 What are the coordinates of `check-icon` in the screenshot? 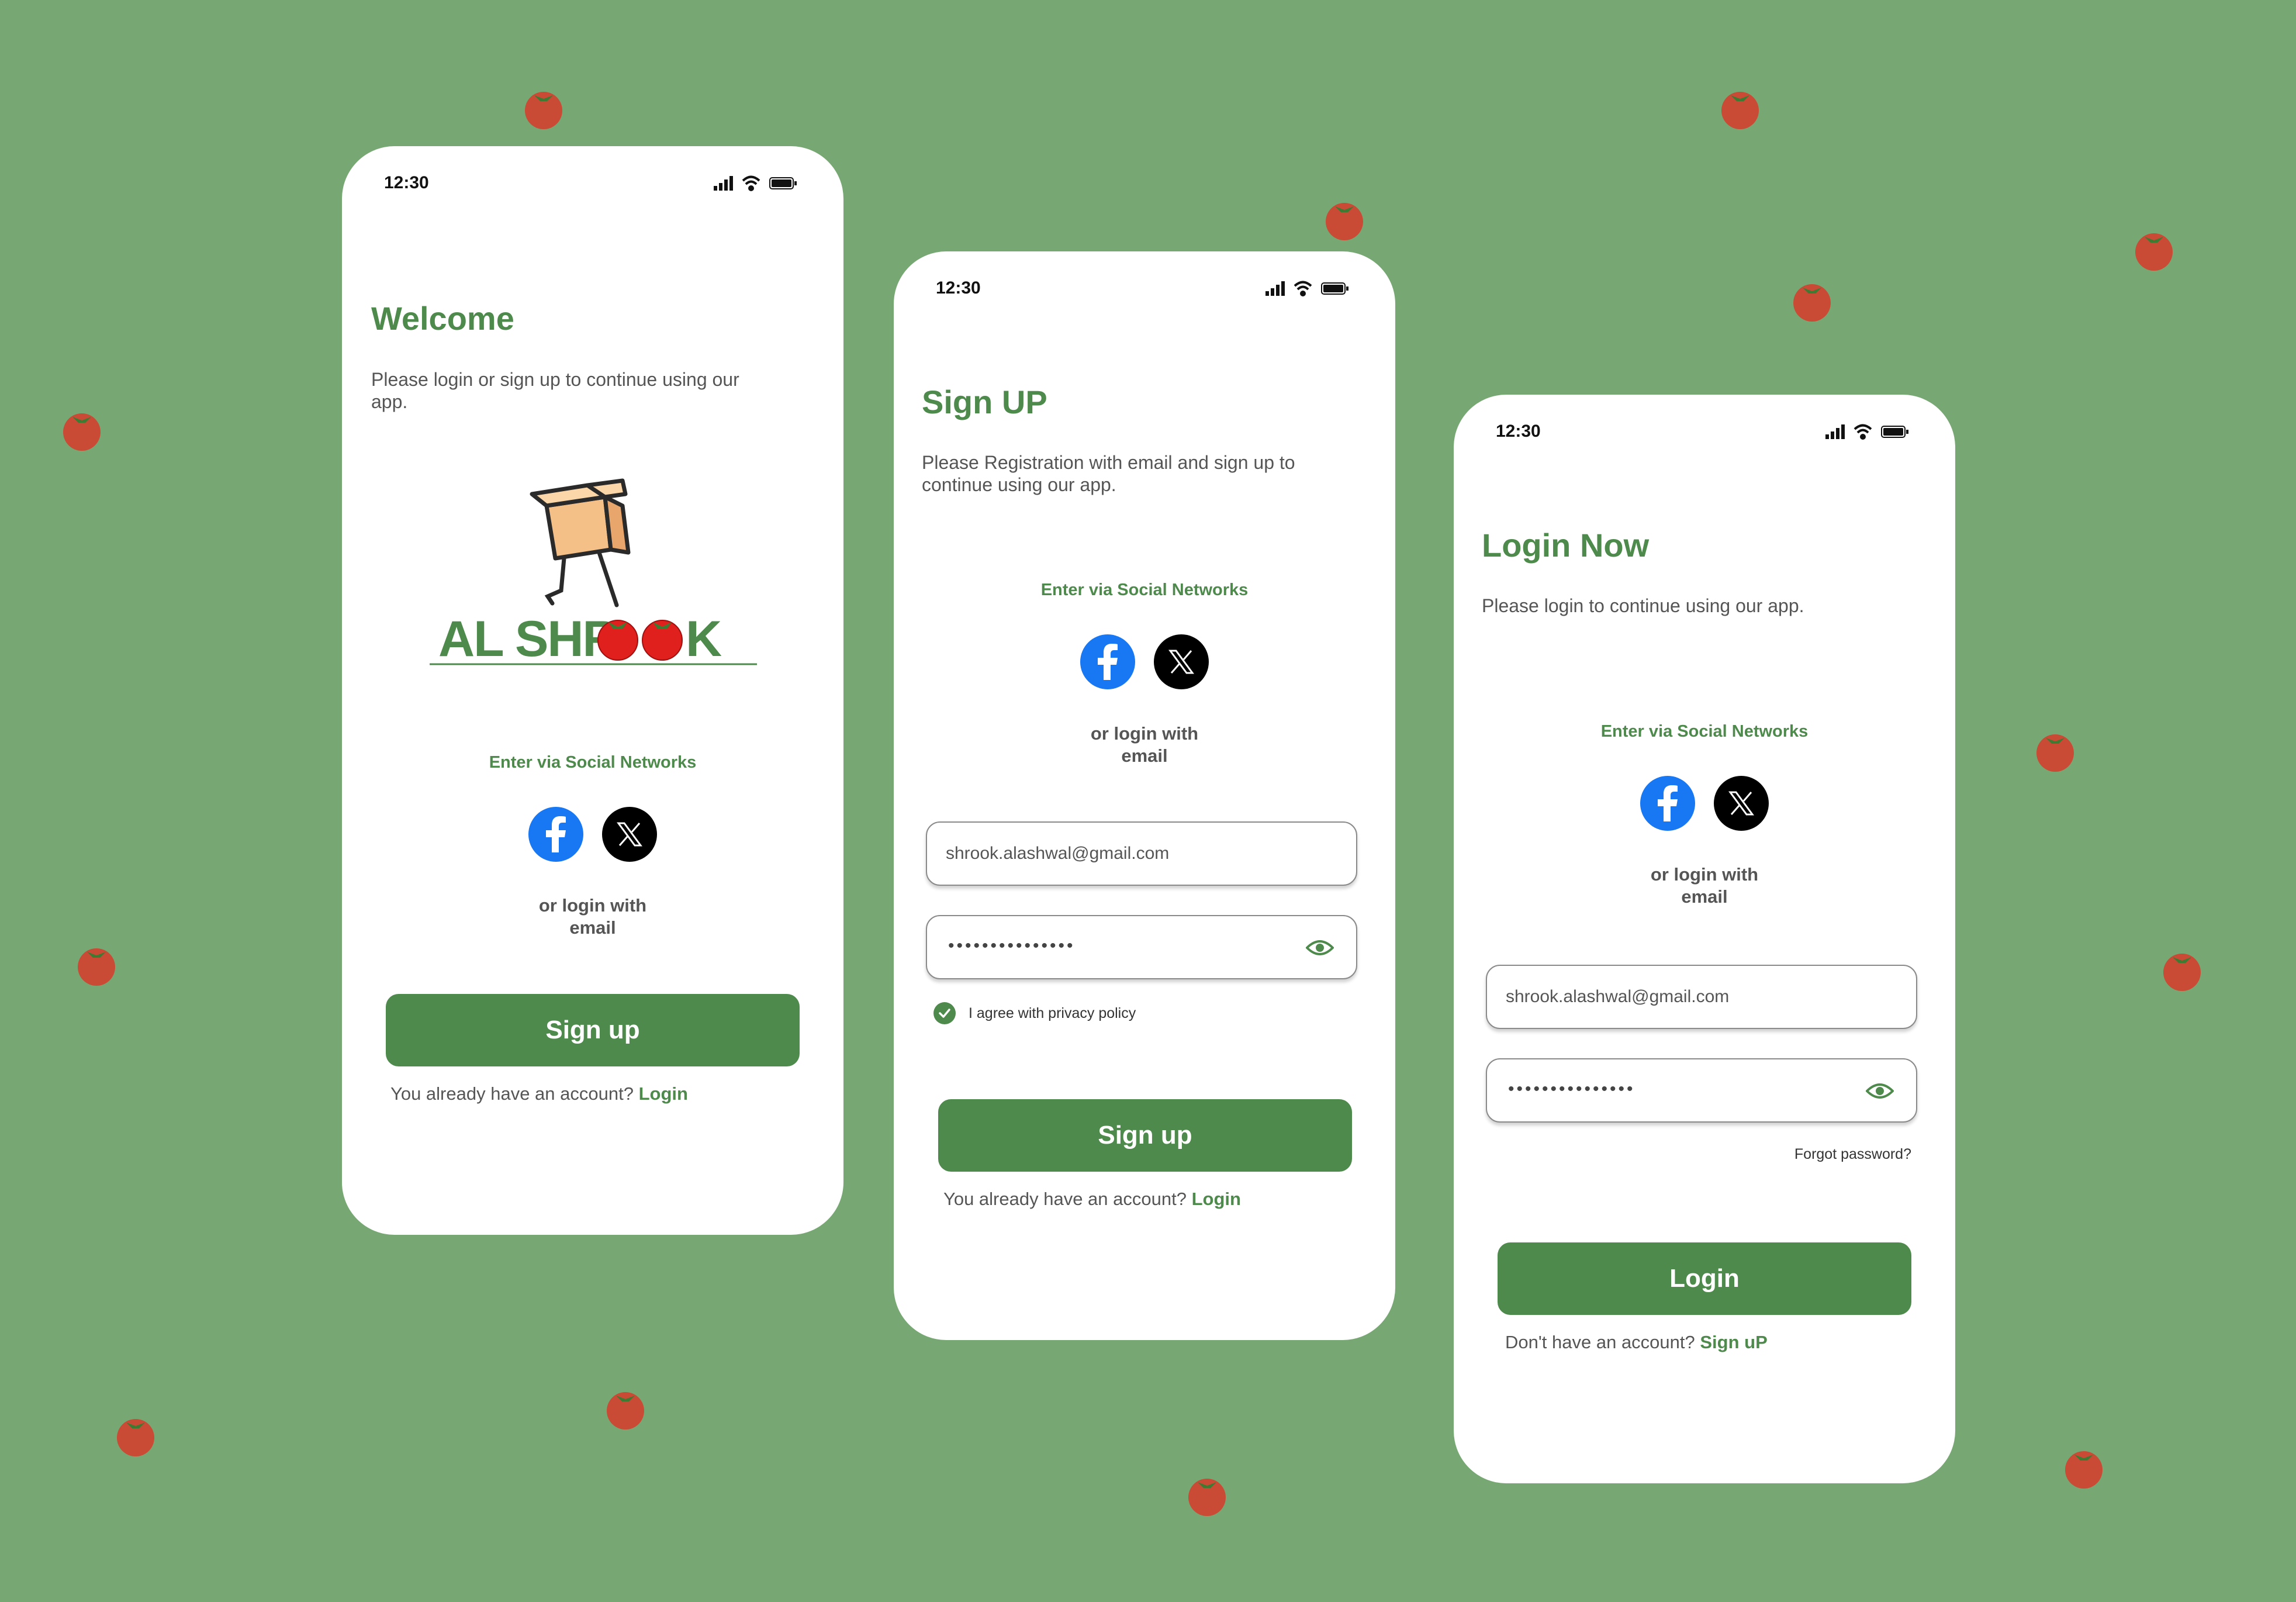 It's located at (944, 1014).